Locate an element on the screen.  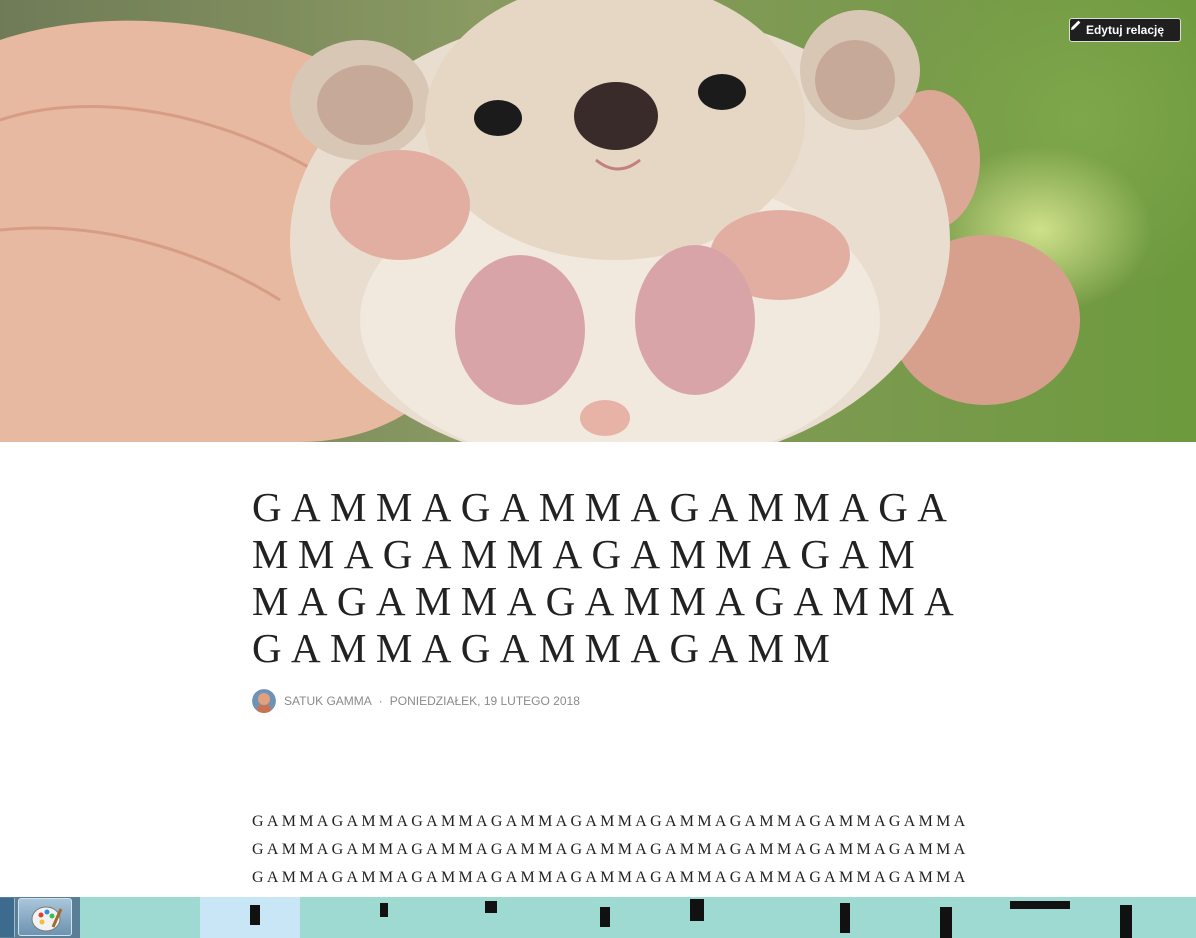
start-button-edge is located at coordinates (7, 917).